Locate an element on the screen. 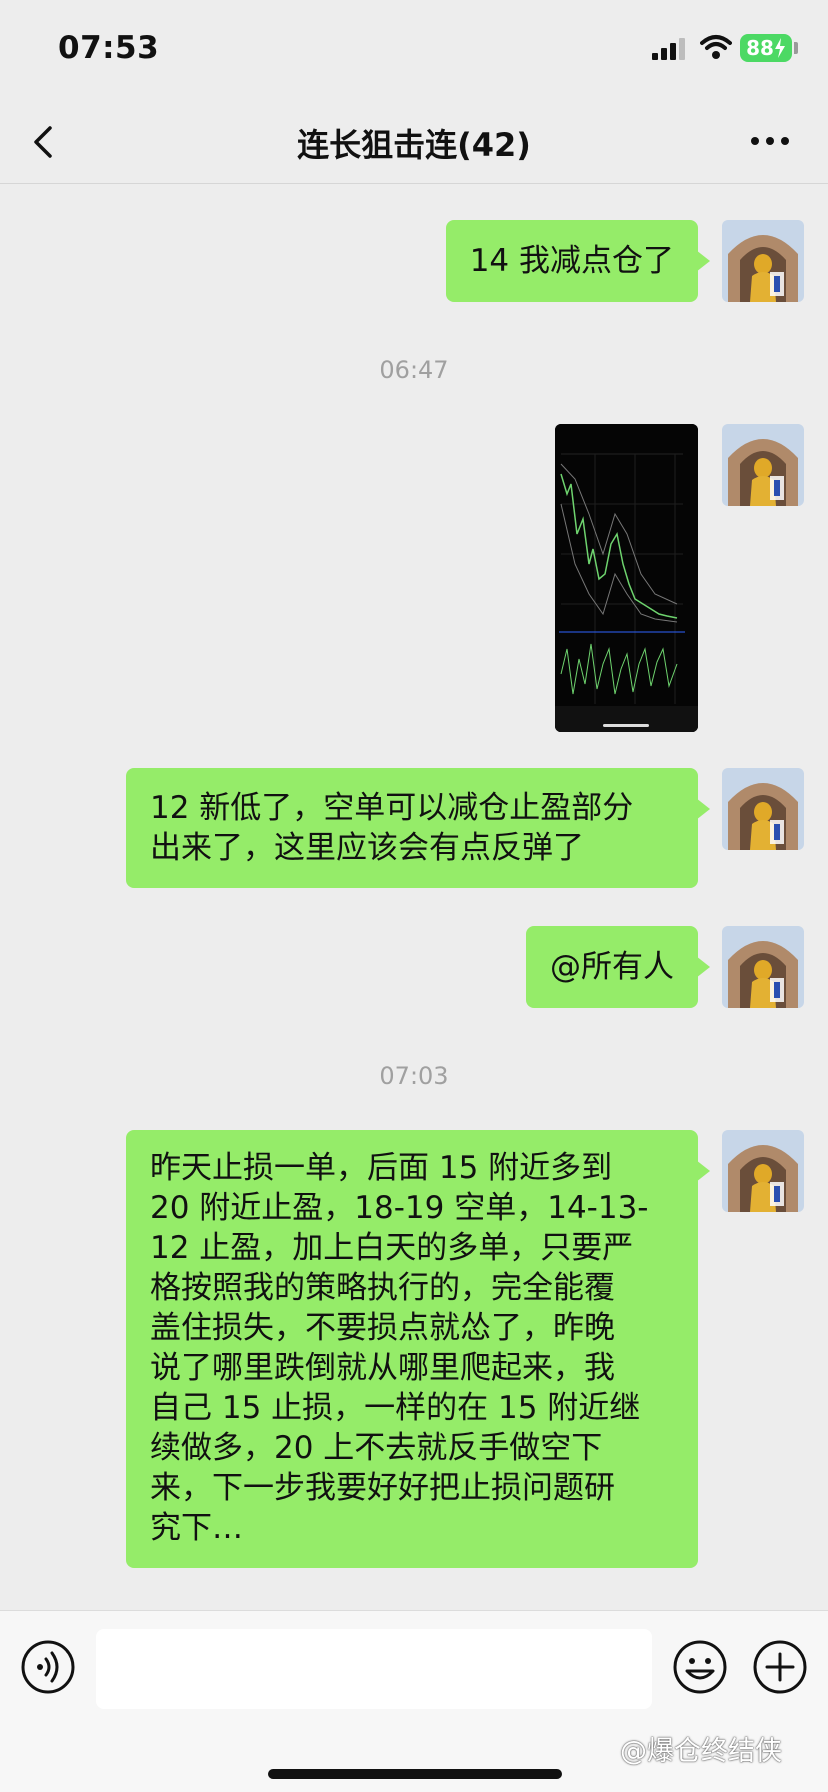 The width and height of the screenshot is (828, 1792). chart-screenshot-thumbnail is located at coordinates (626, 578).